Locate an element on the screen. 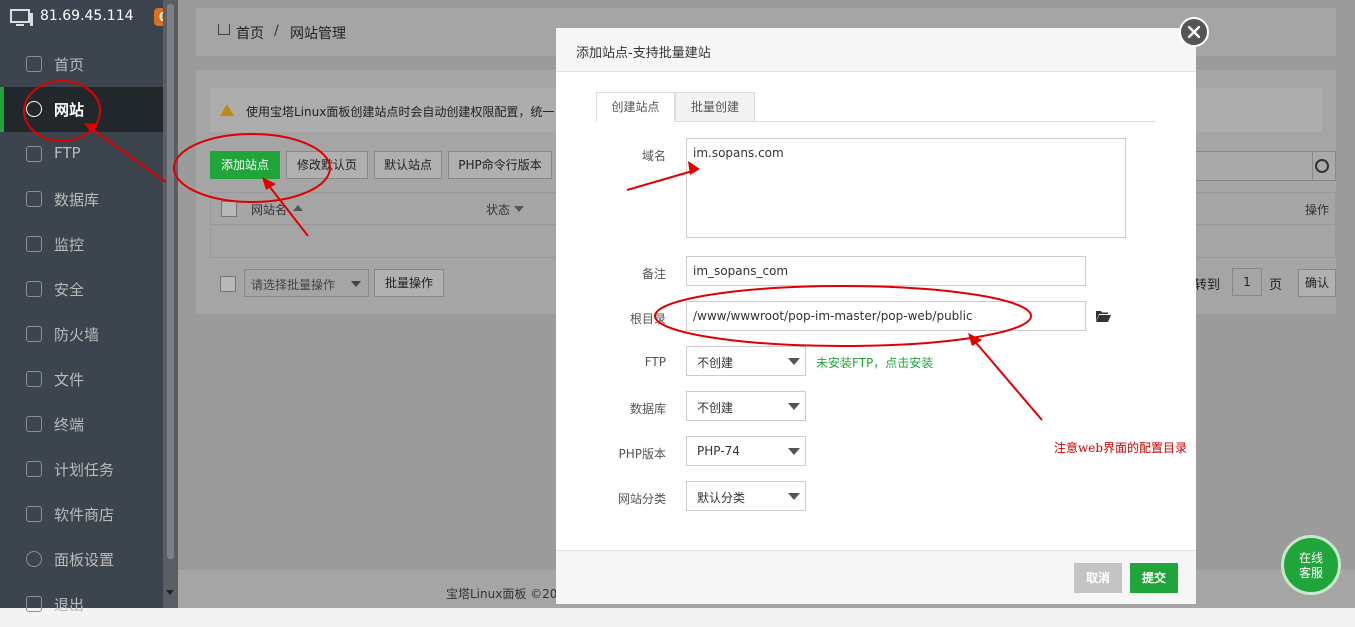  search-box: 注 is located at coordinates (1256, 166).